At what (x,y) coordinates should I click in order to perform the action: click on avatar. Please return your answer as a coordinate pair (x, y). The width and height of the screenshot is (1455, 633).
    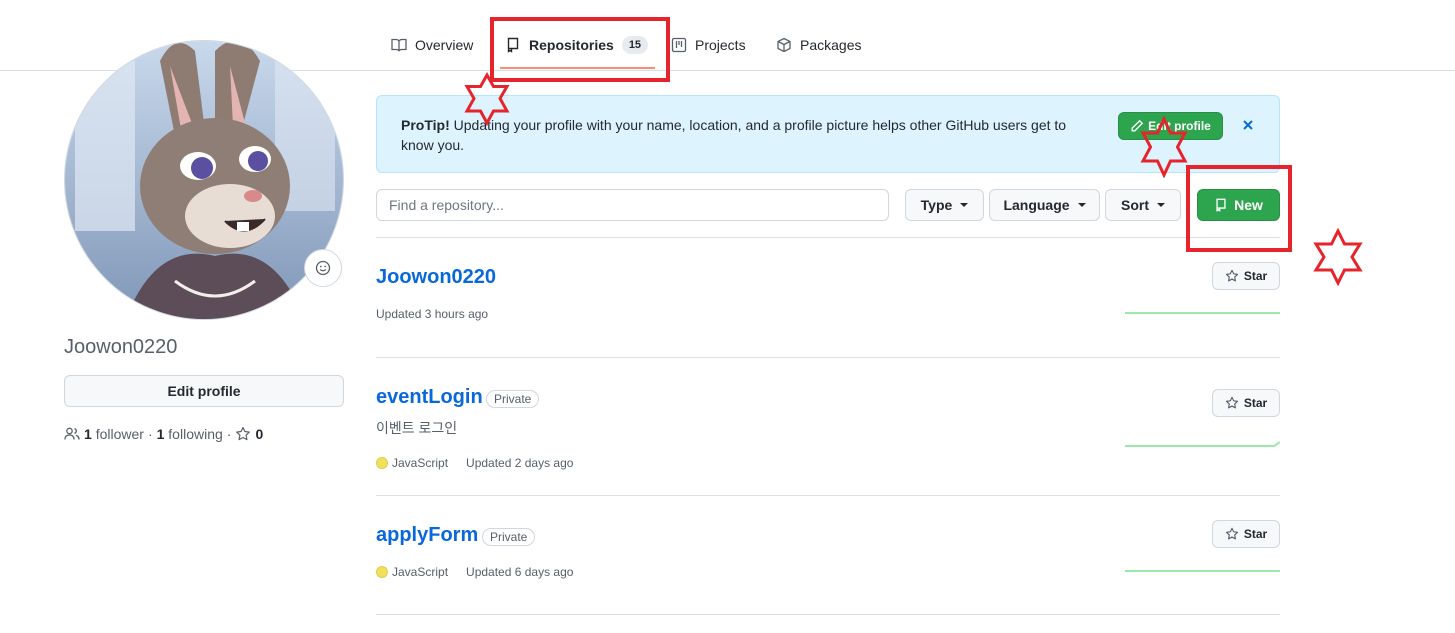
    Looking at the image, I should click on (204, 180).